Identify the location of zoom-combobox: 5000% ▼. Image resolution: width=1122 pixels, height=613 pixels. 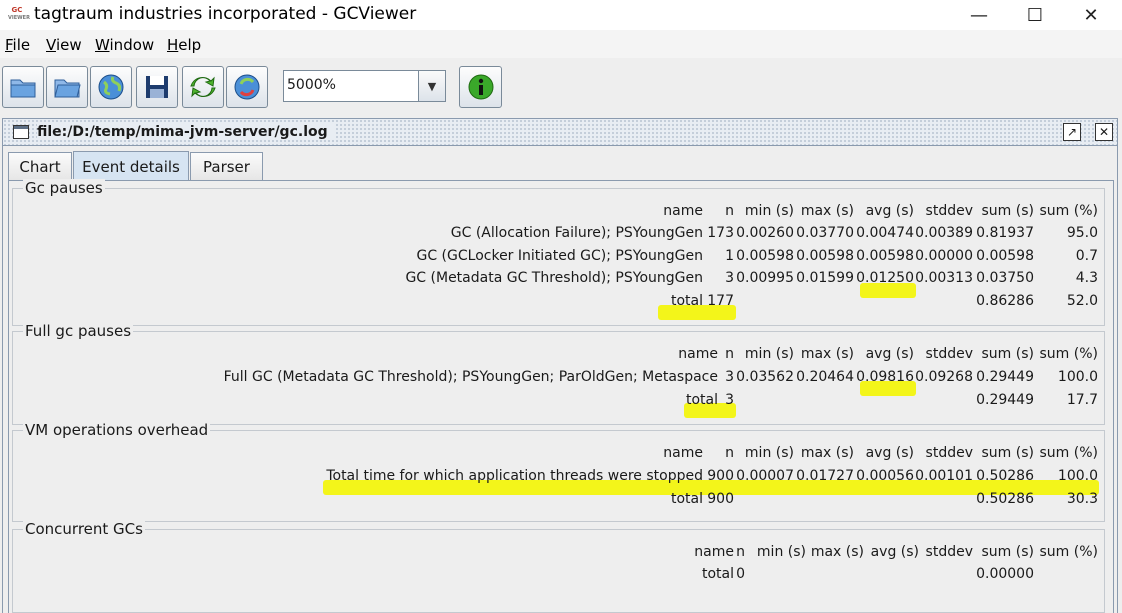
(364, 86).